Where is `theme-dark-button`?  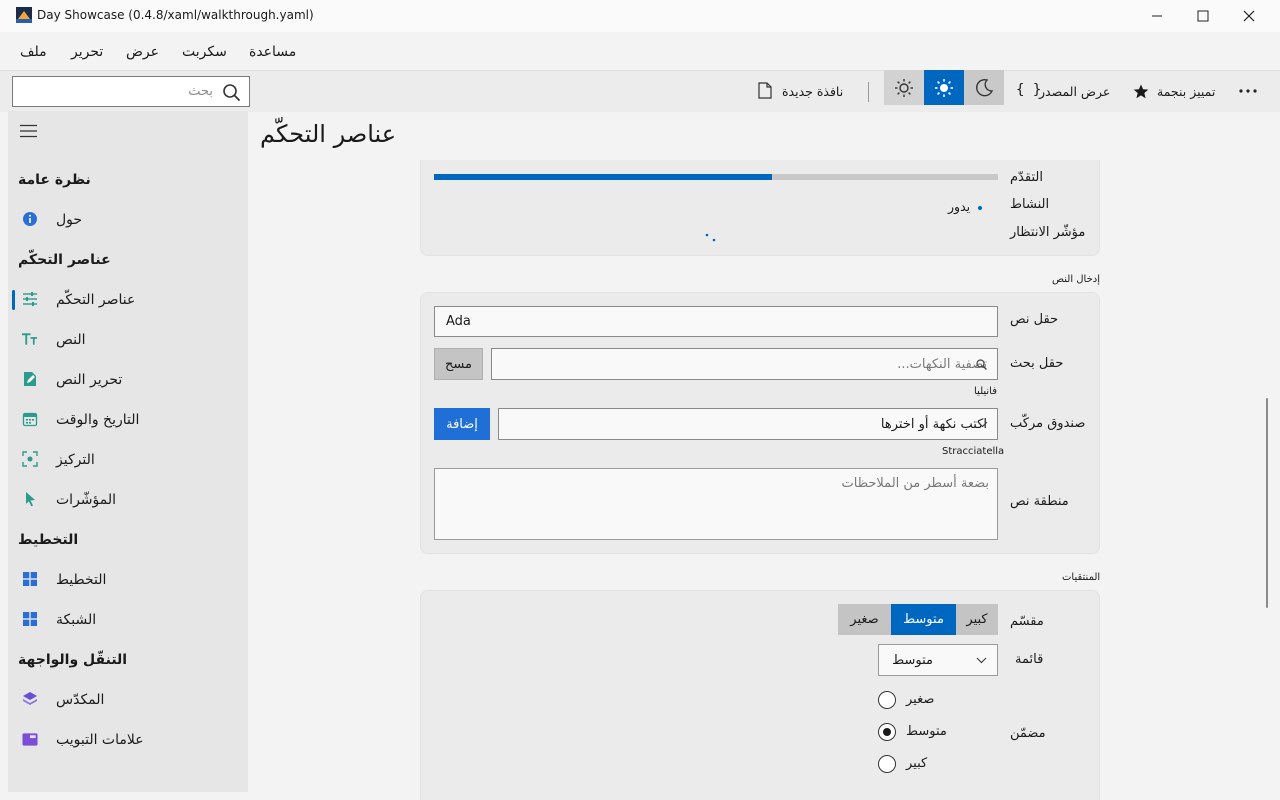 theme-dark-button is located at coordinates (984, 87).